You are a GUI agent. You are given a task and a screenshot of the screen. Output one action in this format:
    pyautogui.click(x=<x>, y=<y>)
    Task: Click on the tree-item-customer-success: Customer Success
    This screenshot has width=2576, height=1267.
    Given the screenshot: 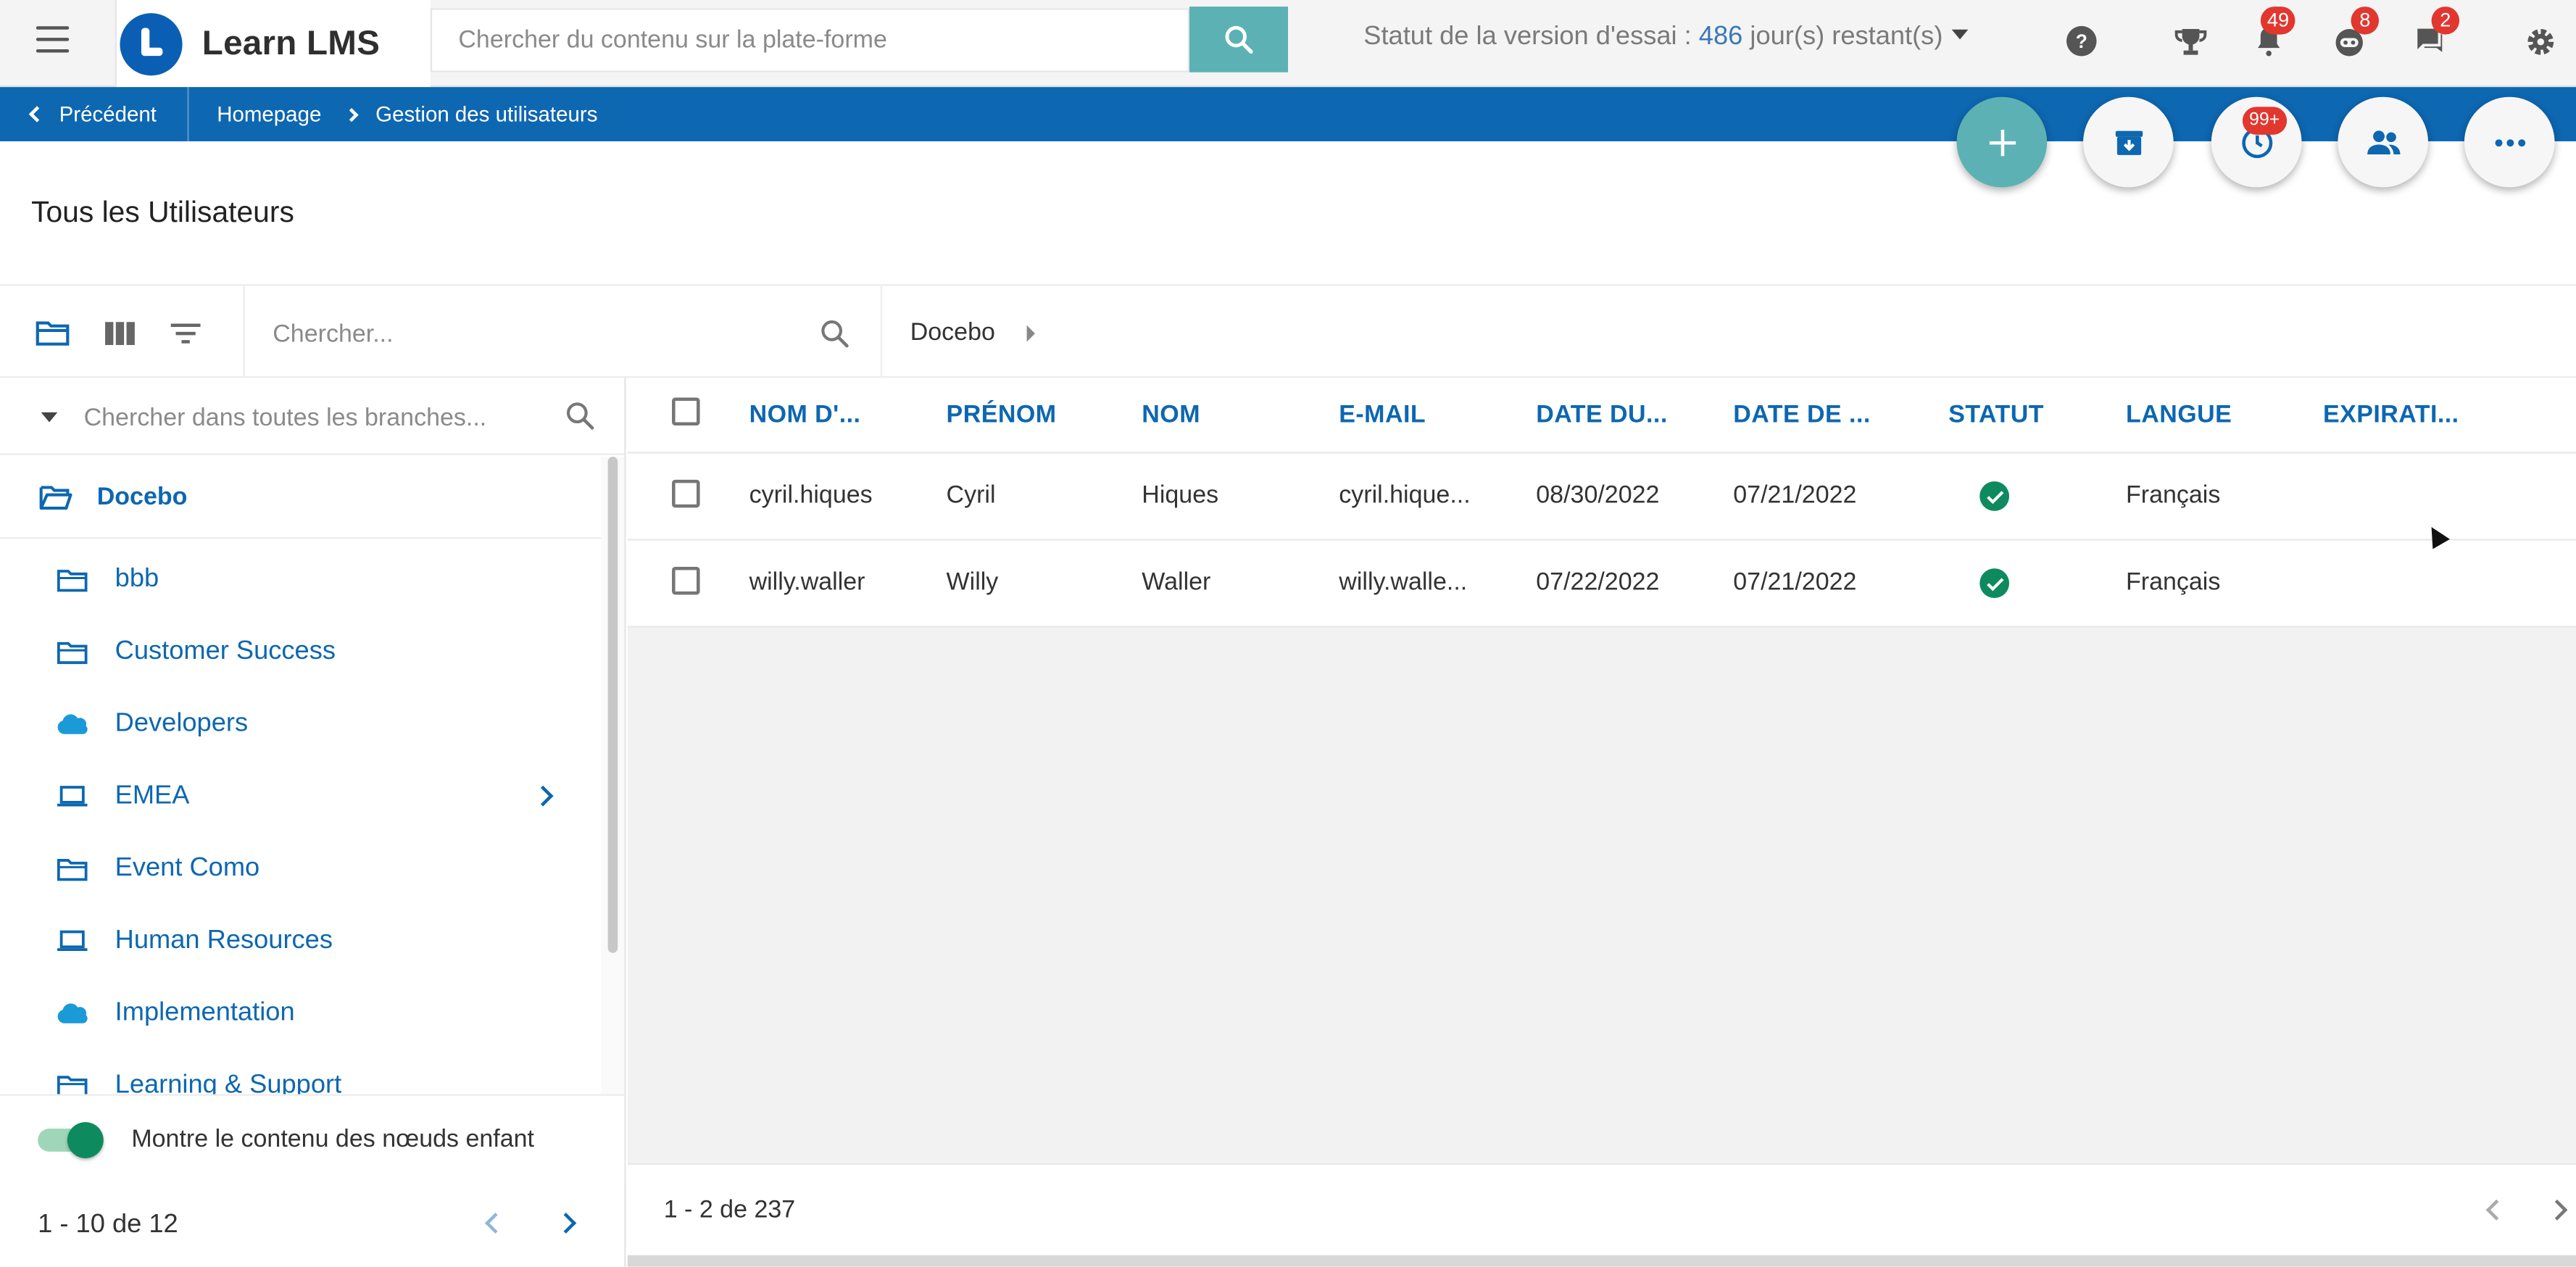 What is the action you would take?
    pyautogui.click(x=301, y=652)
    